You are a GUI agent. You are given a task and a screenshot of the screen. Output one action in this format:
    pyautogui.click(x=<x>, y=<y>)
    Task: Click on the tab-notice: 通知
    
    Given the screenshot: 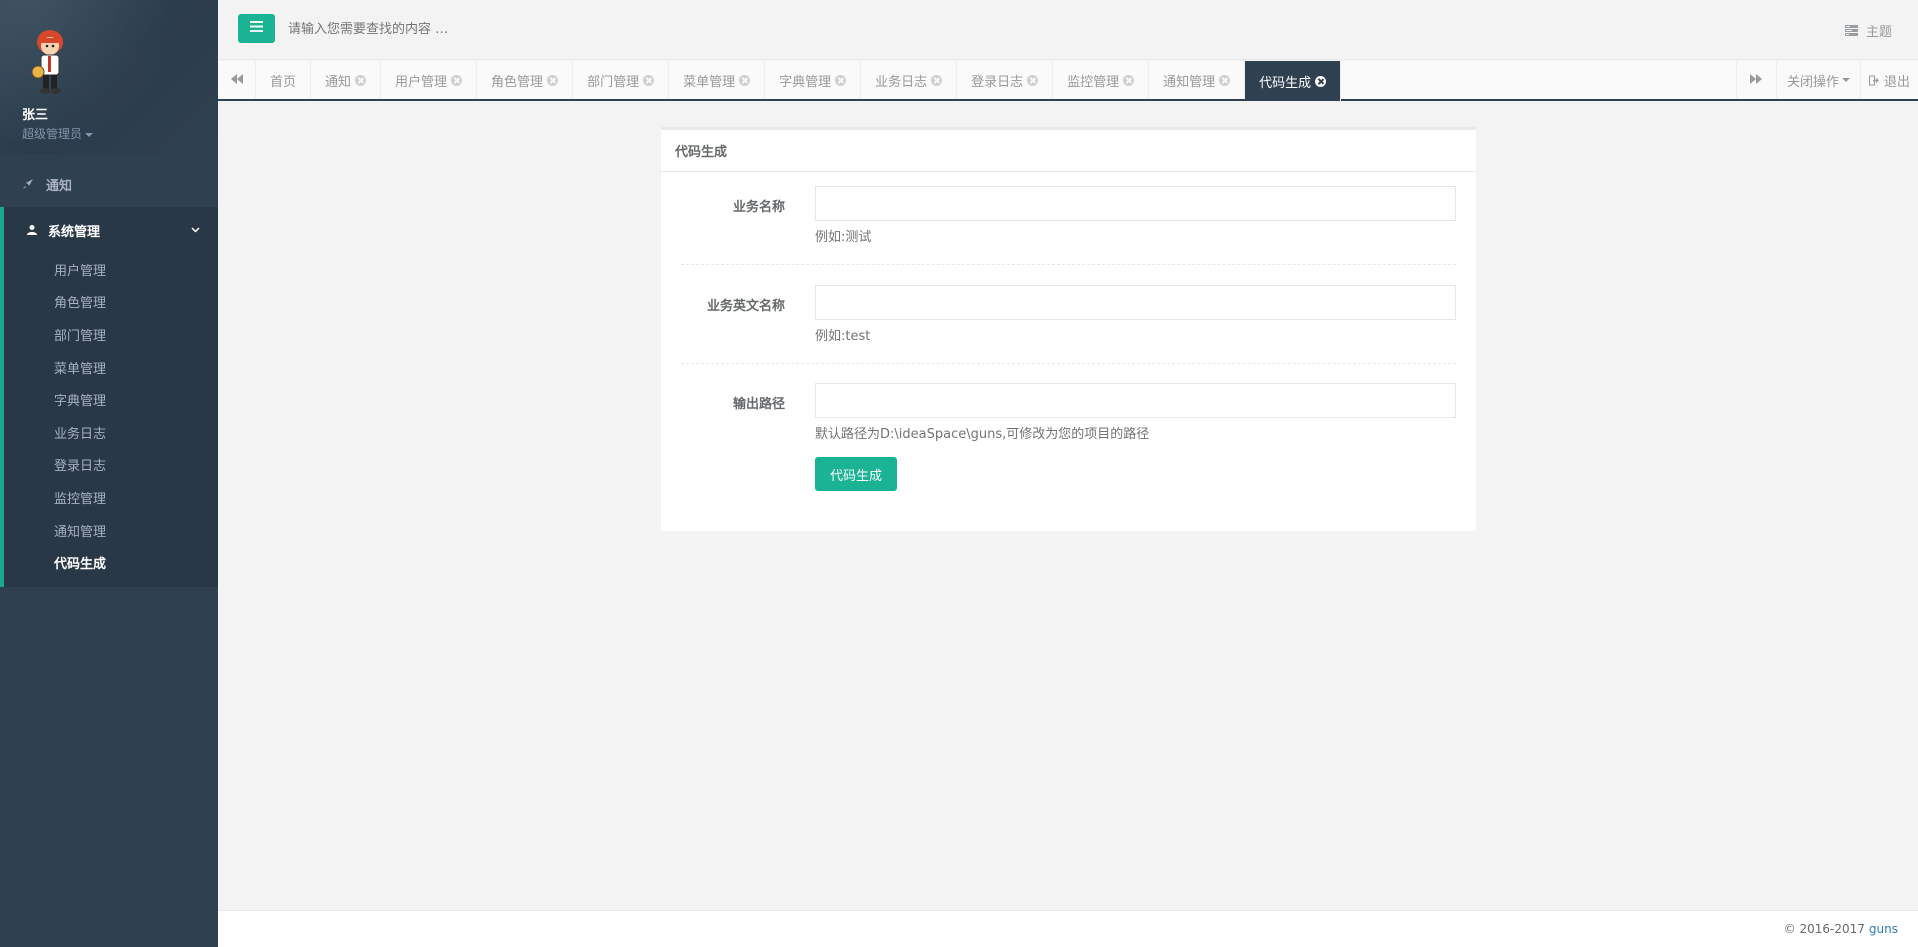 What is the action you would take?
    pyautogui.click(x=346, y=80)
    